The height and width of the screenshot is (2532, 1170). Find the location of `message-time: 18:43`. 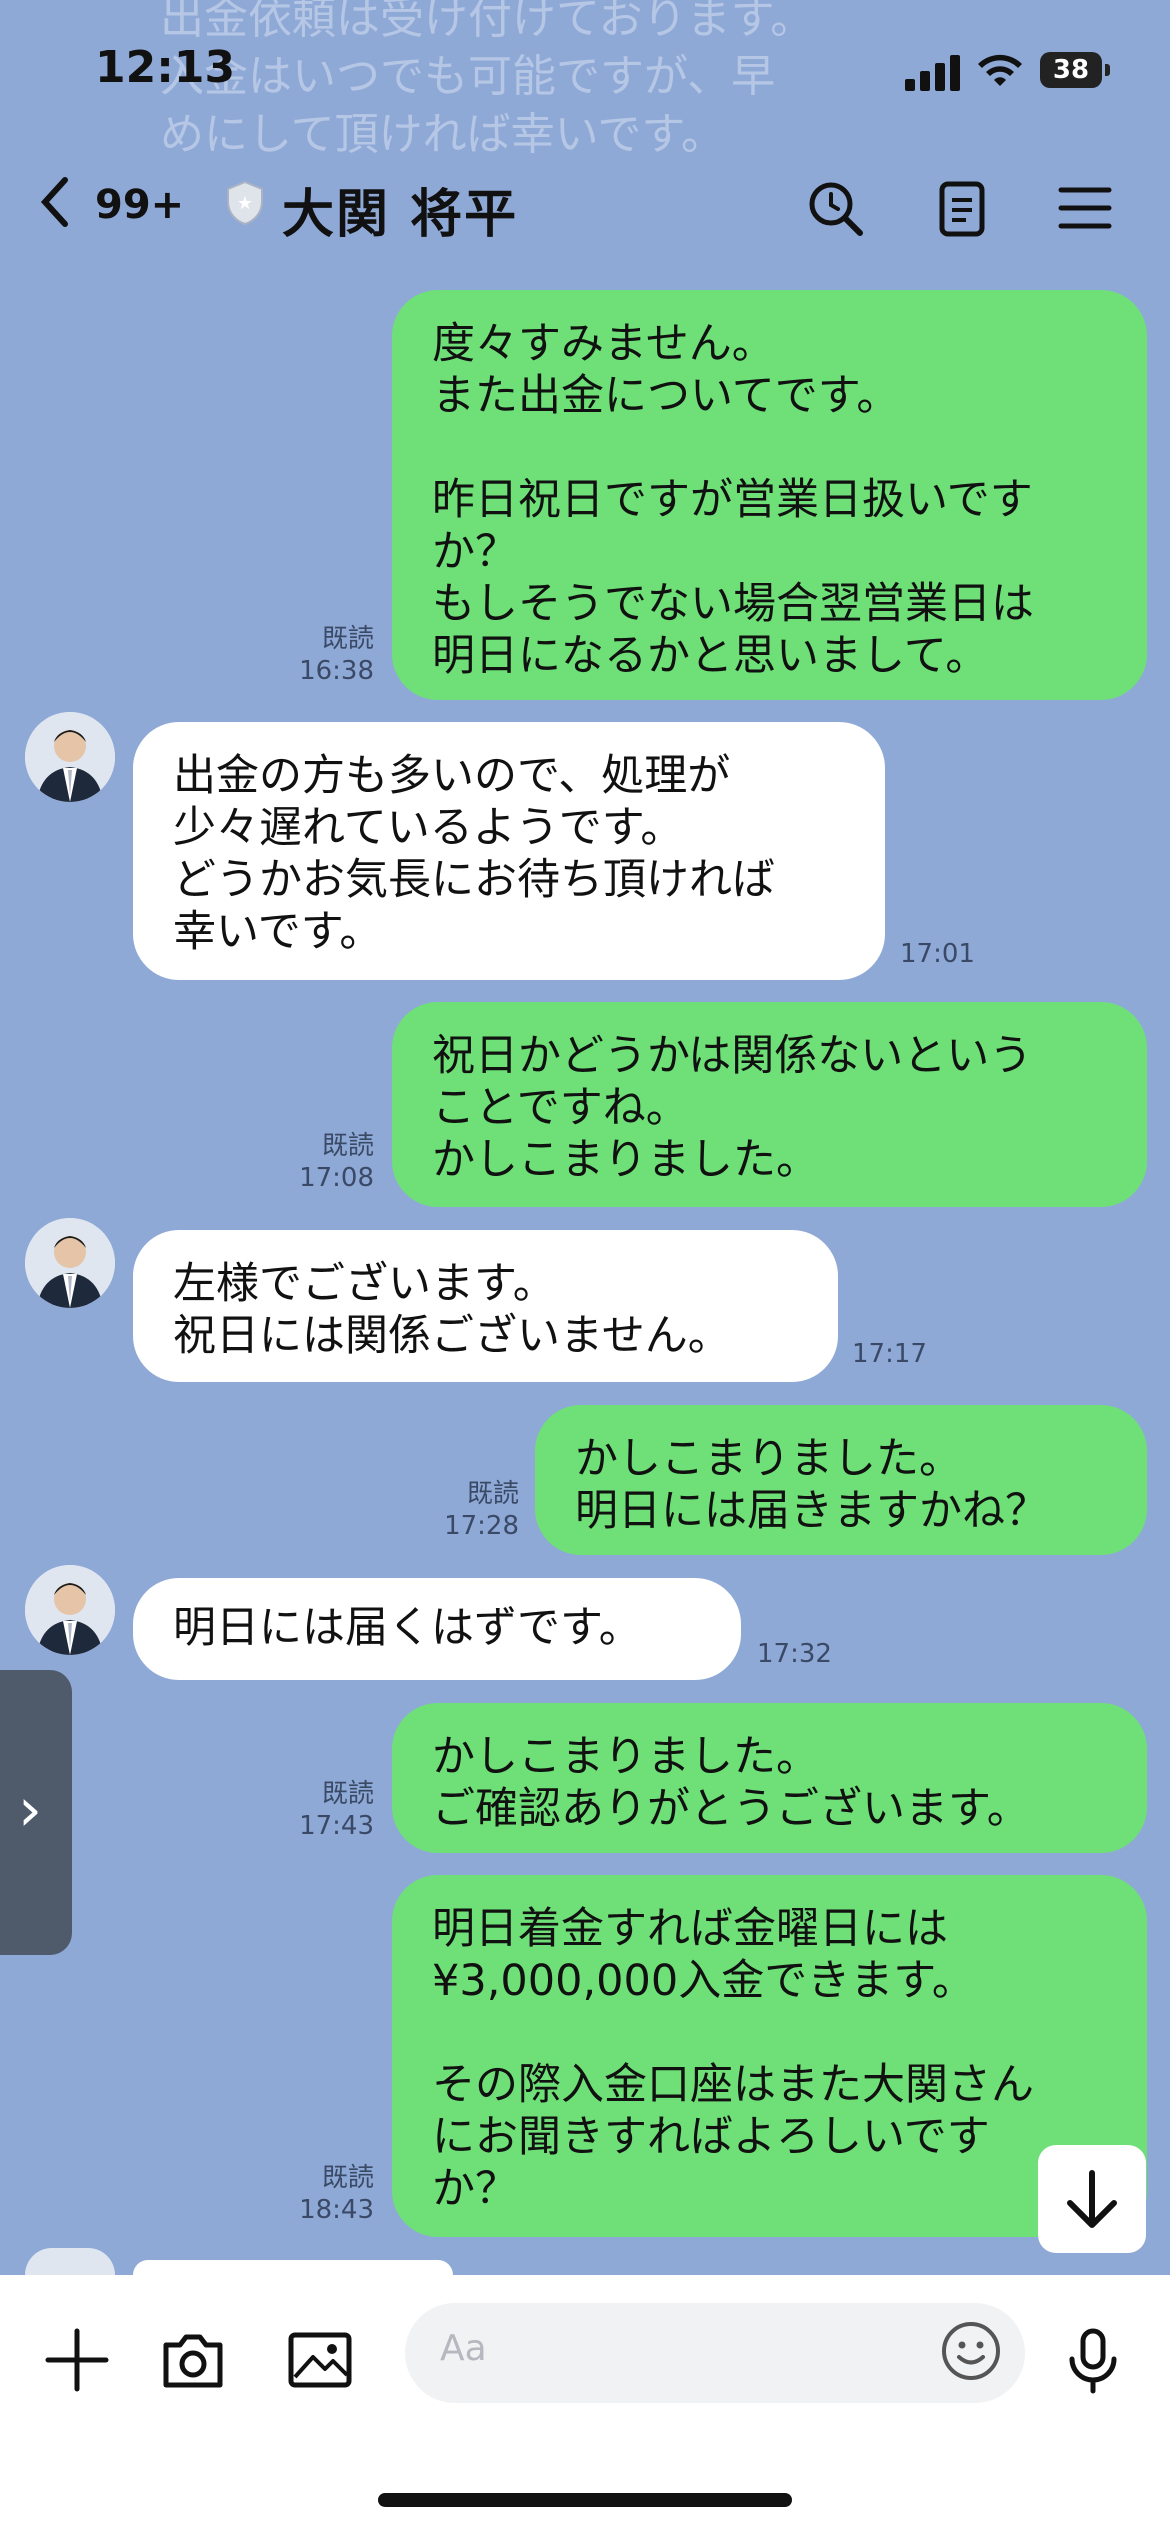

message-time: 18:43 is located at coordinates (336, 2210).